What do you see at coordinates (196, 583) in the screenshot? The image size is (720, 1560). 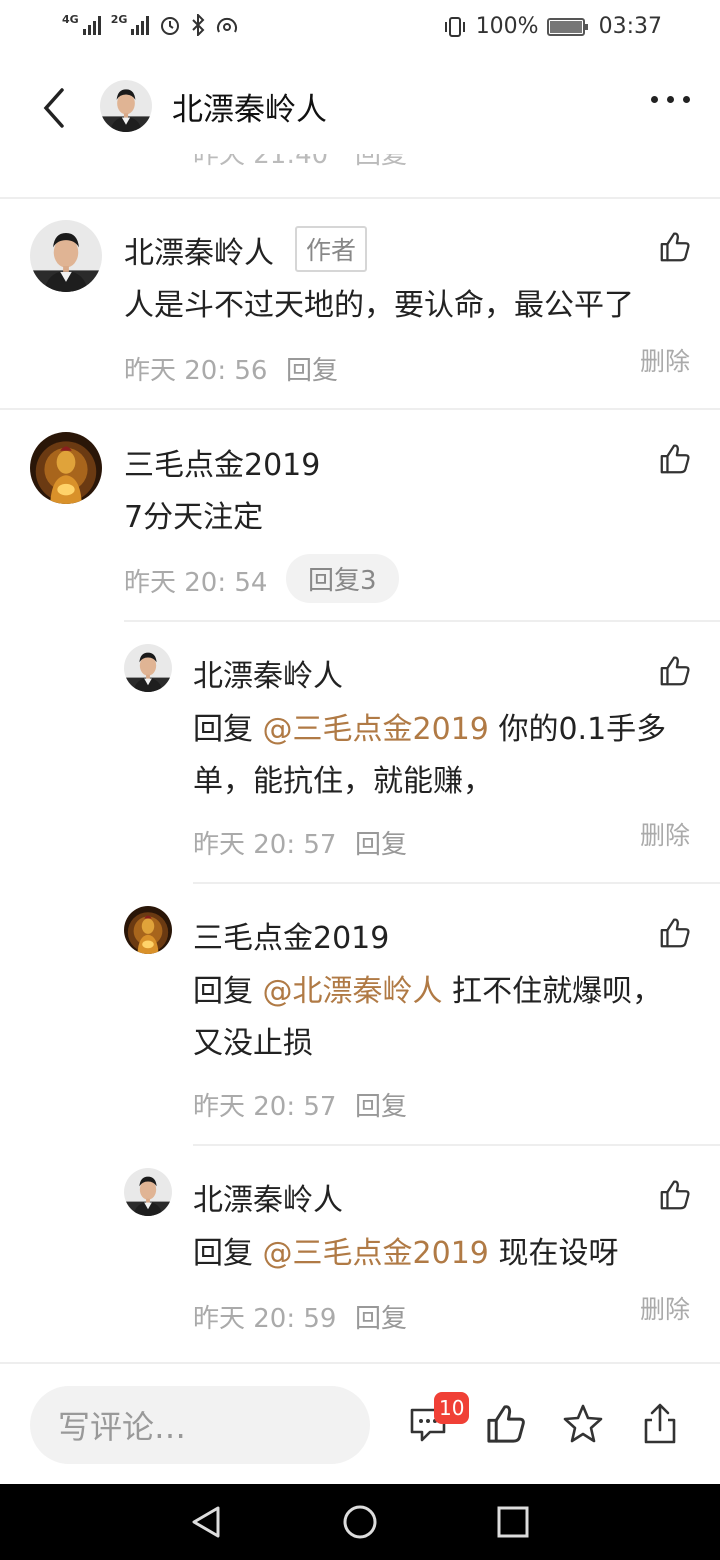 I see `comment-time: 昨天 20: 54` at bounding box center [196, 583].